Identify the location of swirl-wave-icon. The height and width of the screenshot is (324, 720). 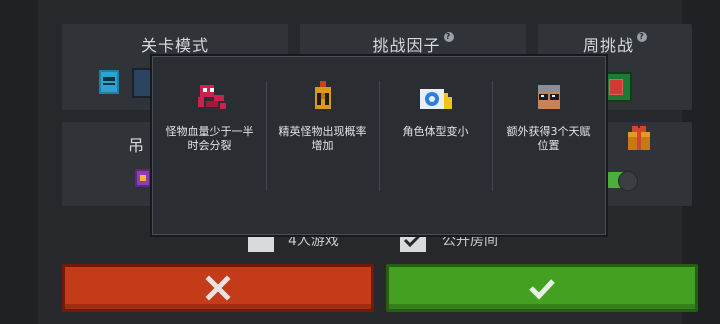
(435, 99).